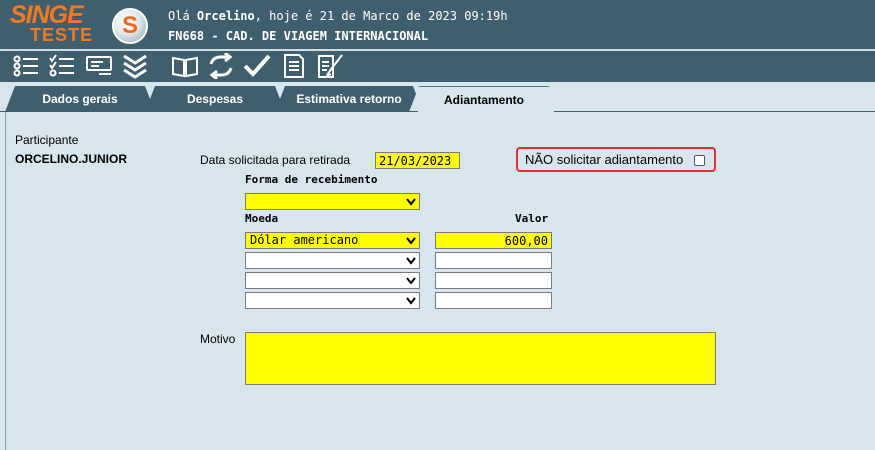  I want to click on participant-value: ORCELINO.JUNIOR, so click(71, 159).